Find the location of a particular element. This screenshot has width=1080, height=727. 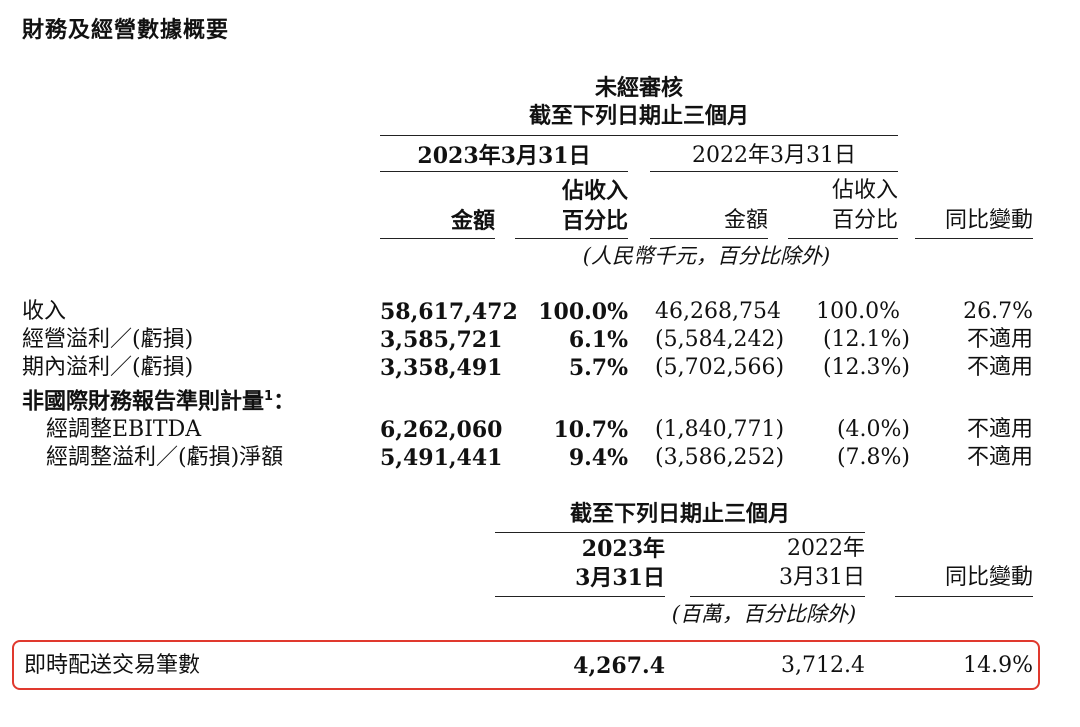

cell: 9.4% is located at coordinates (598, 458).